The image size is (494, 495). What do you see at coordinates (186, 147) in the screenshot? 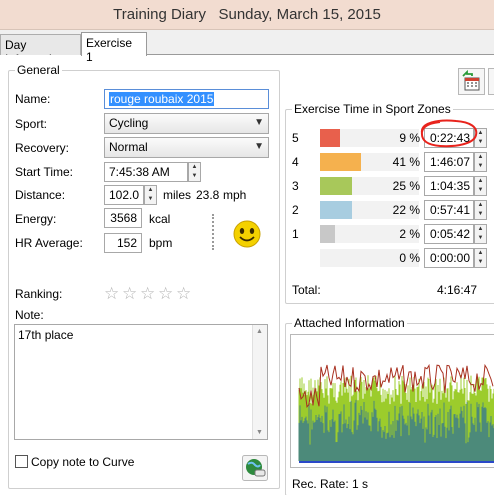
I see `recovery-select: Normal ▼` at bounding box center [186, 147].